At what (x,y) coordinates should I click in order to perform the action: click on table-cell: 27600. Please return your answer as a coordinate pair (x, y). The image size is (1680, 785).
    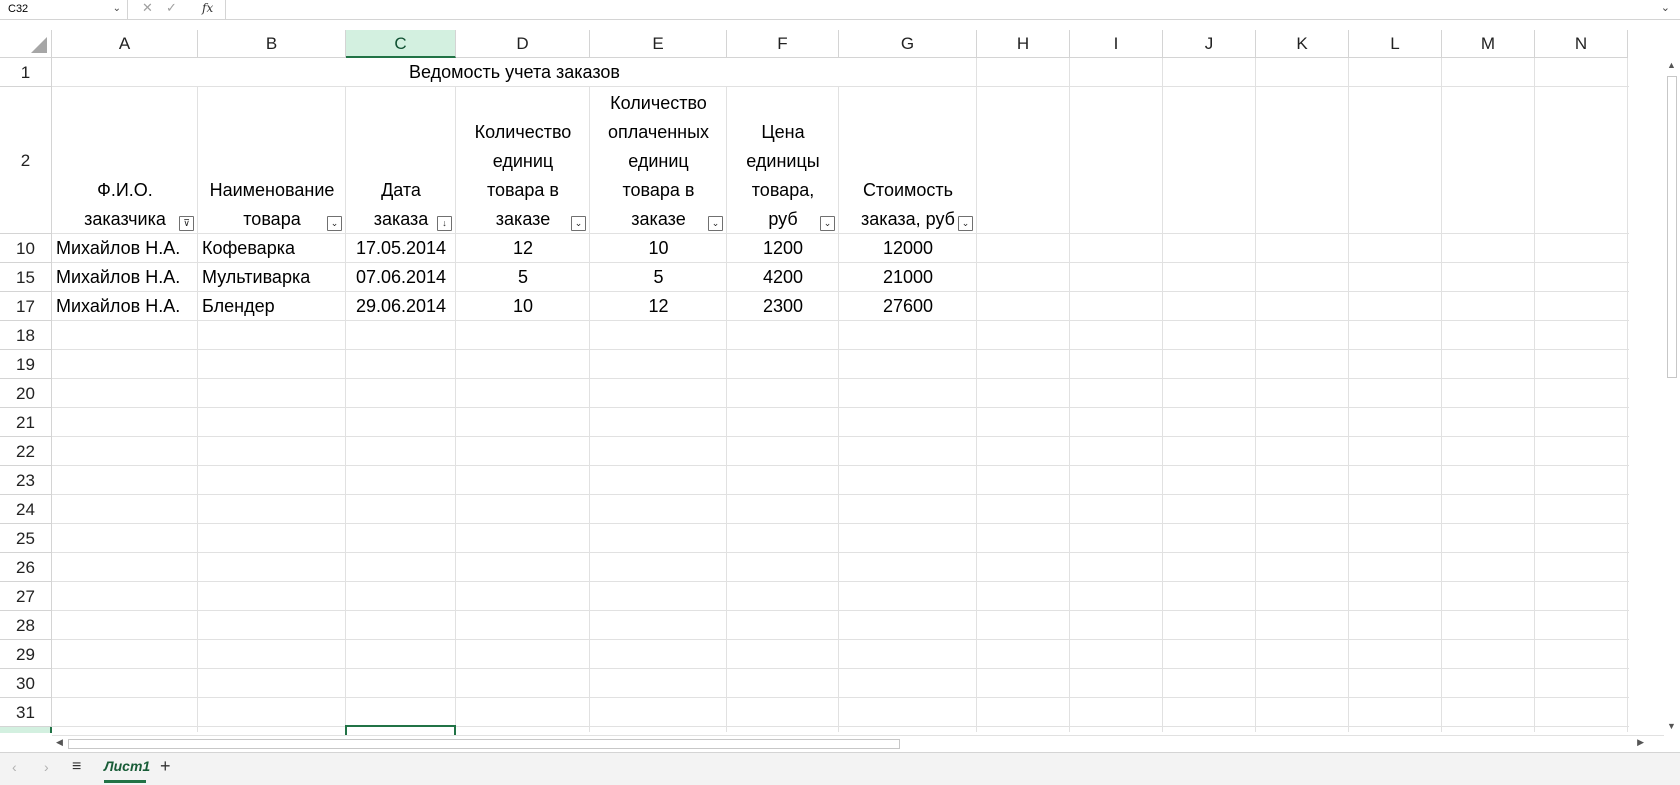
    Looking at the image, I should click on (908, 306).